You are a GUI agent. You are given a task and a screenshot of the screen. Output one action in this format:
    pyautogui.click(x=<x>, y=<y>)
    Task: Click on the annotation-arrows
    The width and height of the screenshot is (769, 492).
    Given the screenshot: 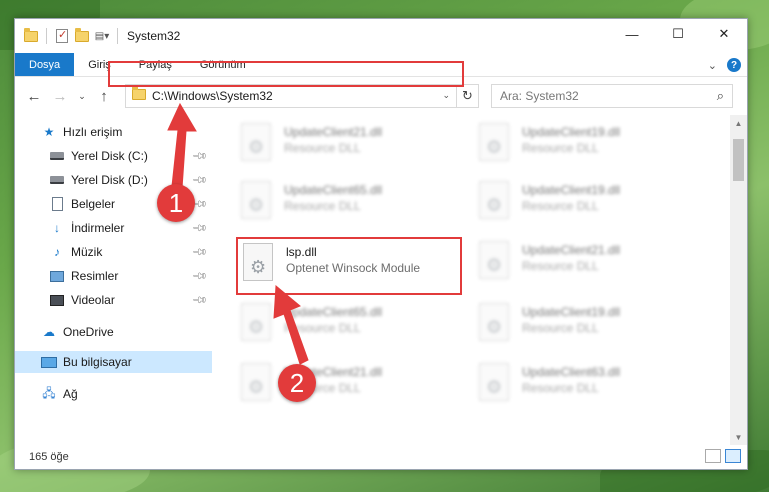 What is the action you would take?
    pyautogui.click(x=238, y=233)
    